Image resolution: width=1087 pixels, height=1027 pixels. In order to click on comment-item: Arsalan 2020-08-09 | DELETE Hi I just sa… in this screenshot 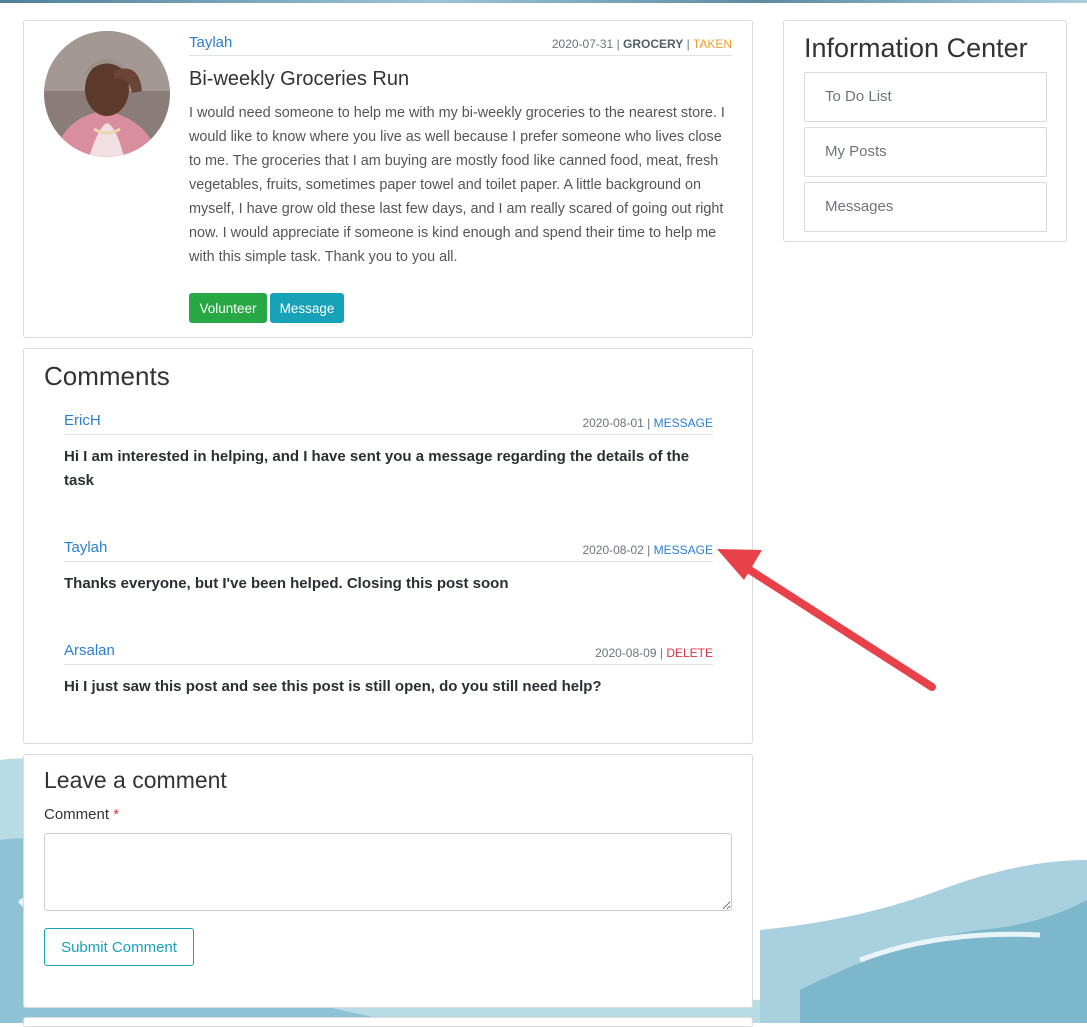, I will do `click(388, 670)`.